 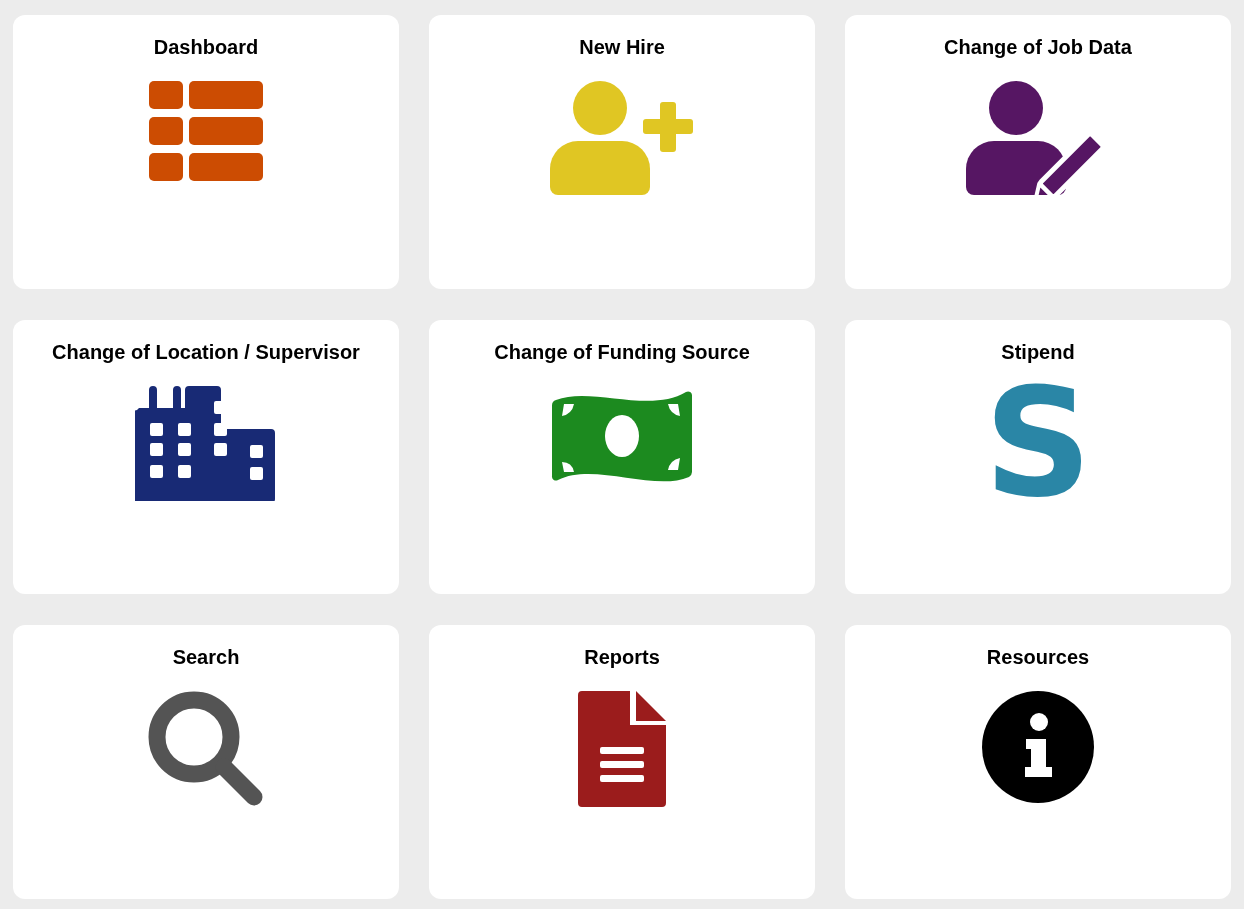 What do you see at coordinates (622, 152) in the screenshot?
I see `tile-card: New Hire` at bounding box center [622, 152].